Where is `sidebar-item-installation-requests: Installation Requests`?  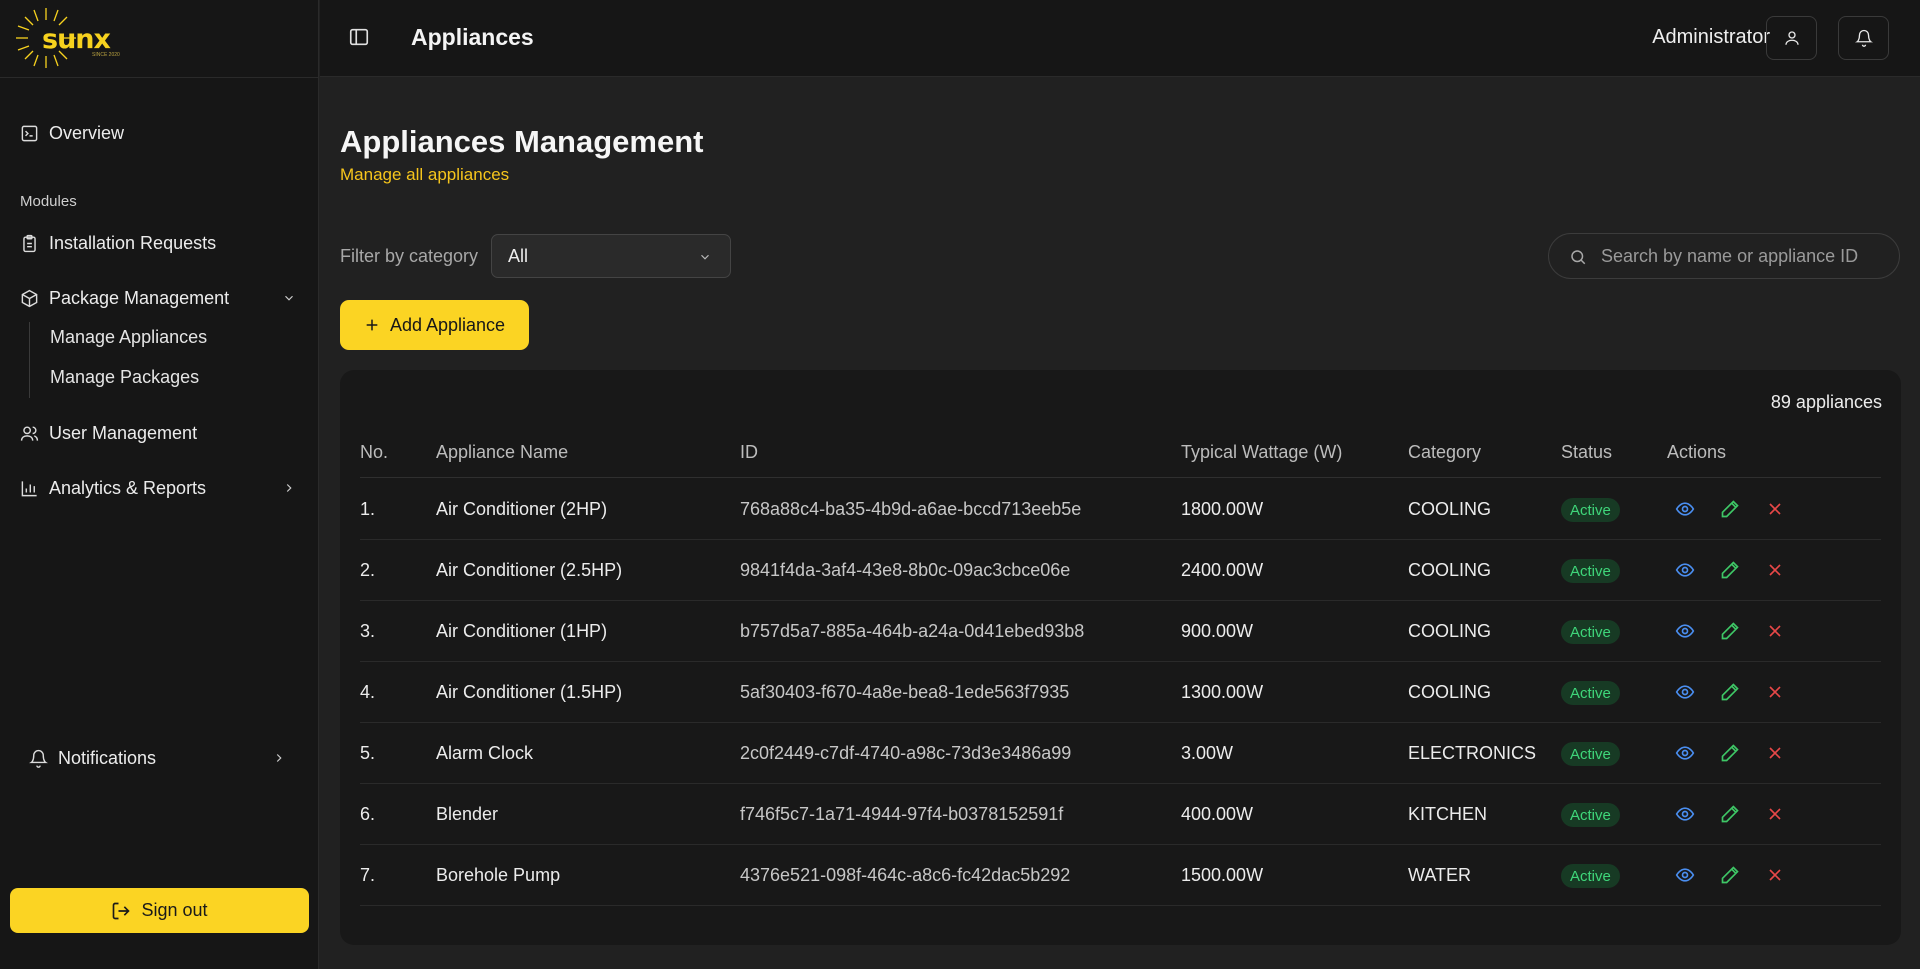
sidebar-item-installation-requests: Installation Requests is located at coordinates (118, 243).